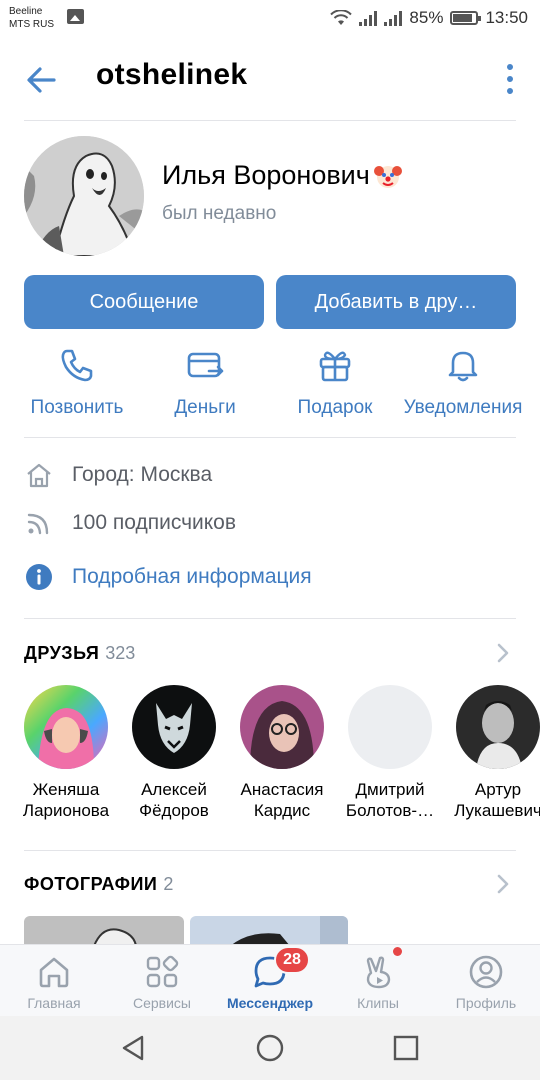  What do you see at coordinates (120, 653) in the screenshot?
I see `friends-count: 323` at bounding box center [120, 653].